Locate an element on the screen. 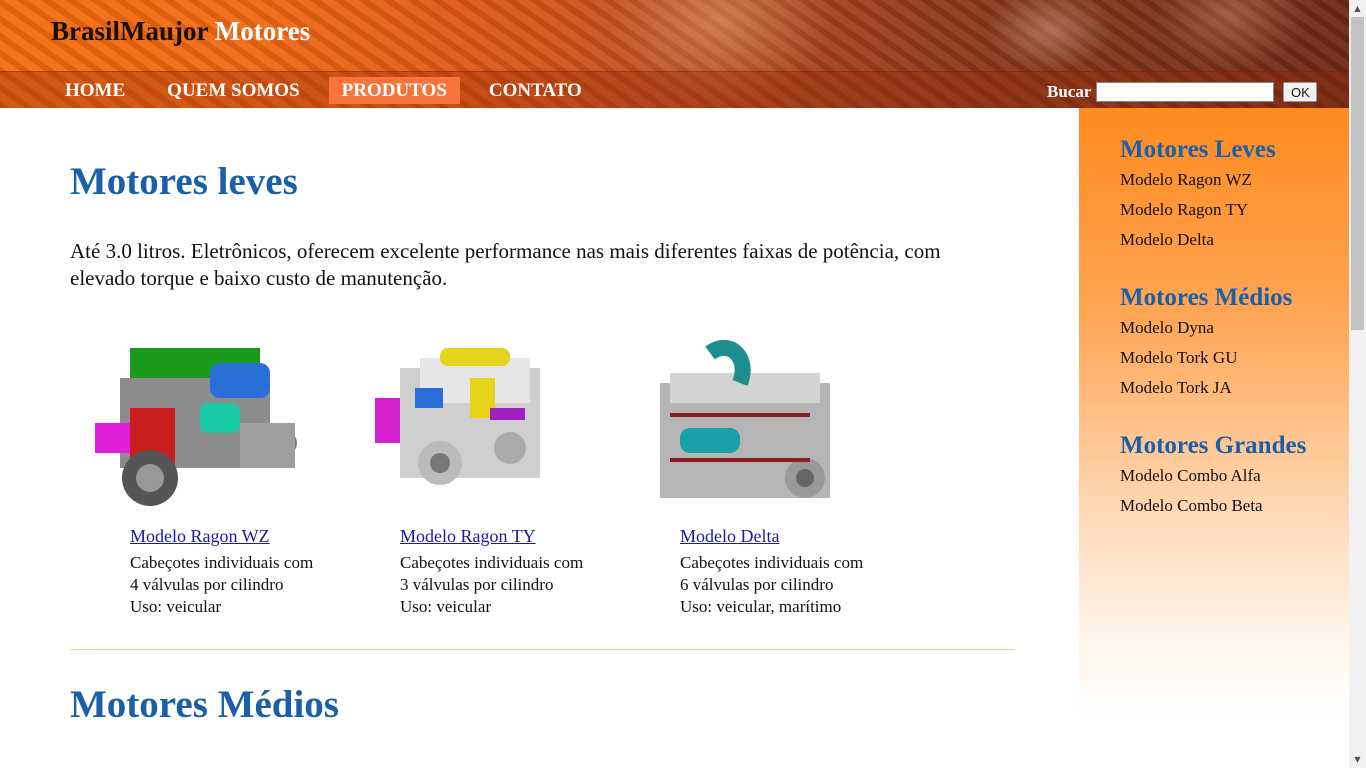 The image size is (1366, 768). nav-contato: CONTATO is located at coordinates (535, 90).